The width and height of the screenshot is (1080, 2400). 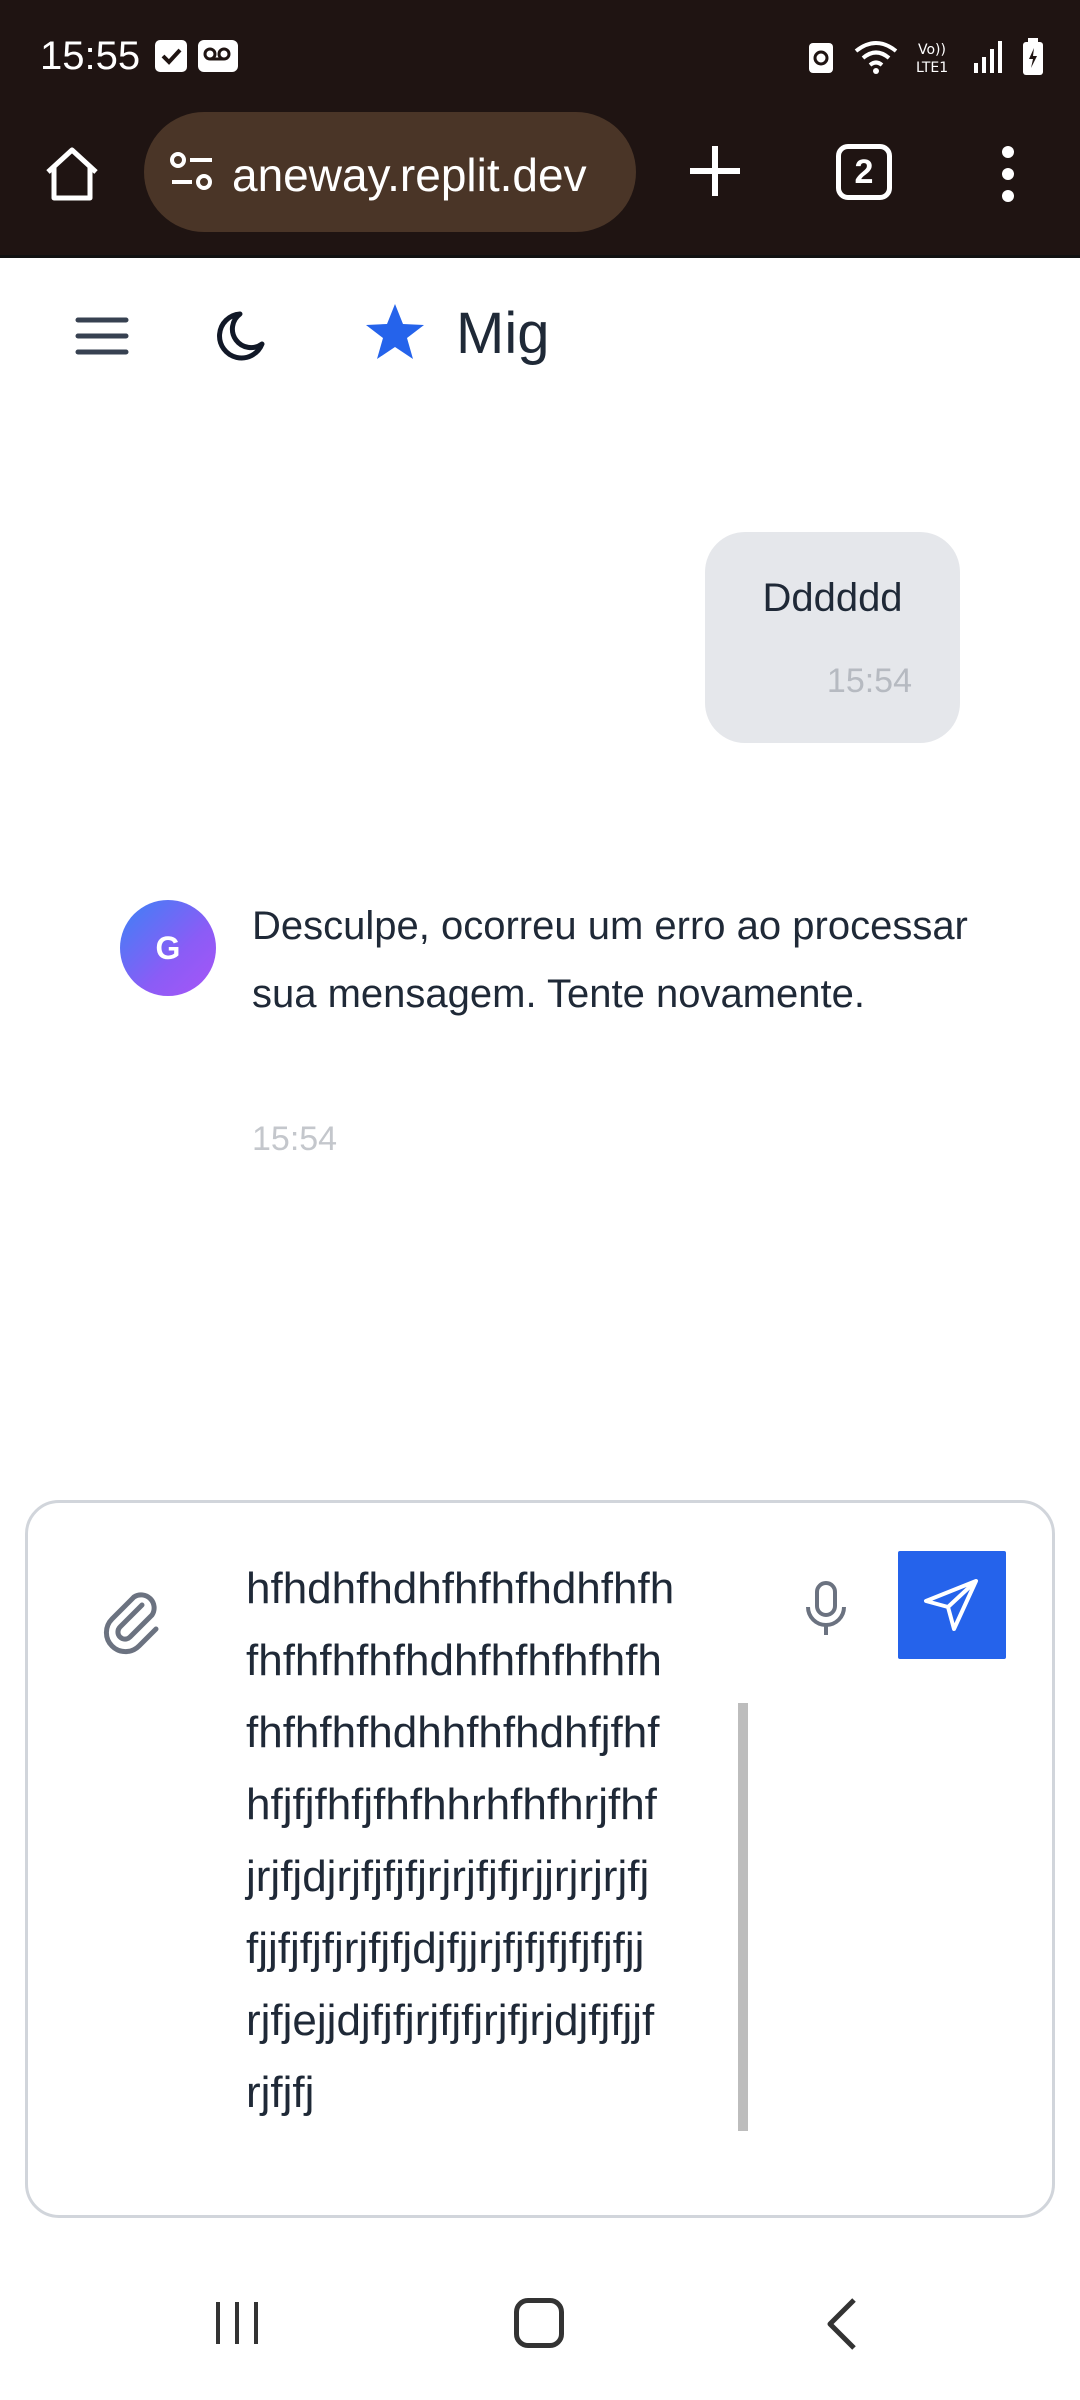 I want to click on home-icon, so click(x=72, y=174).